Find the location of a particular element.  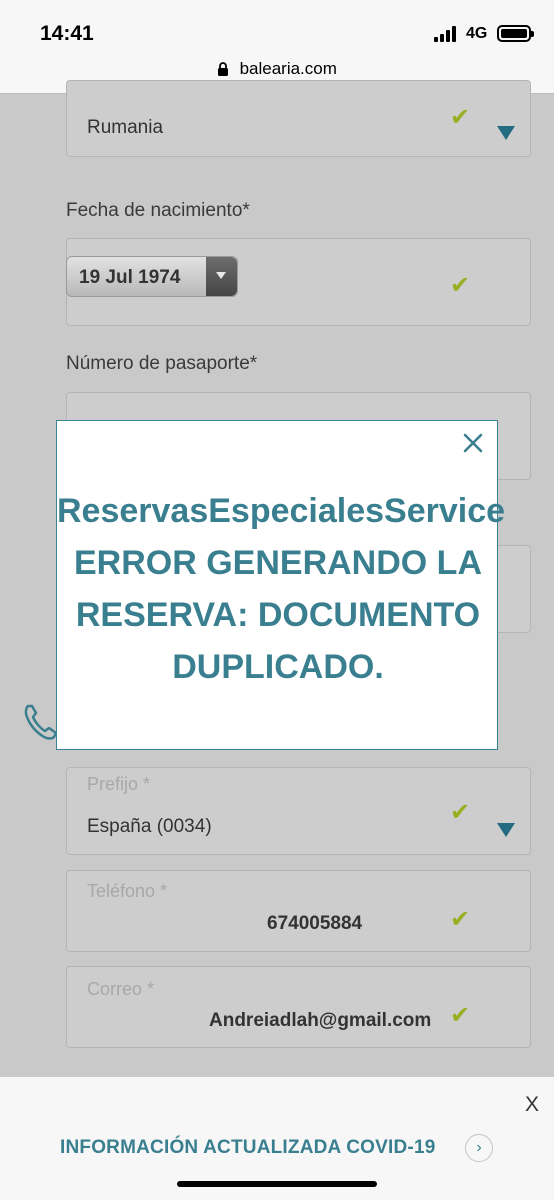

phone-value: 674005884 is located at coordinates (315, 923).